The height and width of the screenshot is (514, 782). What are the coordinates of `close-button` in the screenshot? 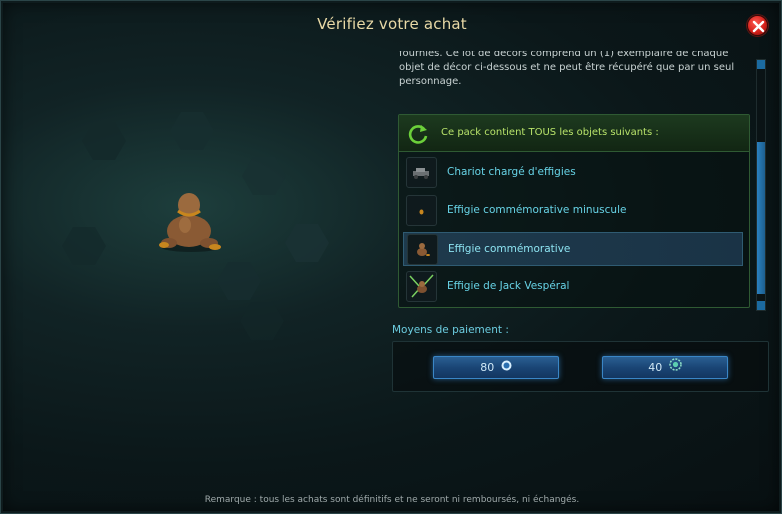 It's located at (757, 25).